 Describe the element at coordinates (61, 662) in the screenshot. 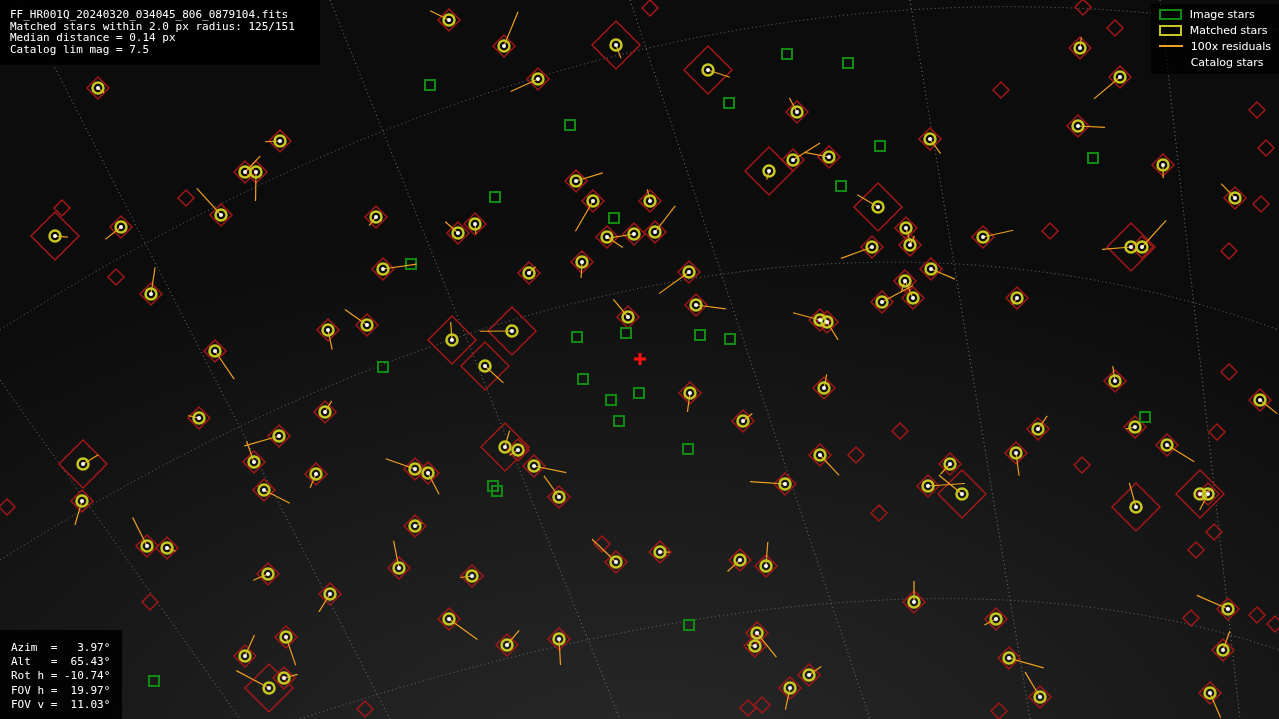

I see `pointing-line: Alt = 65.43°` at that location.